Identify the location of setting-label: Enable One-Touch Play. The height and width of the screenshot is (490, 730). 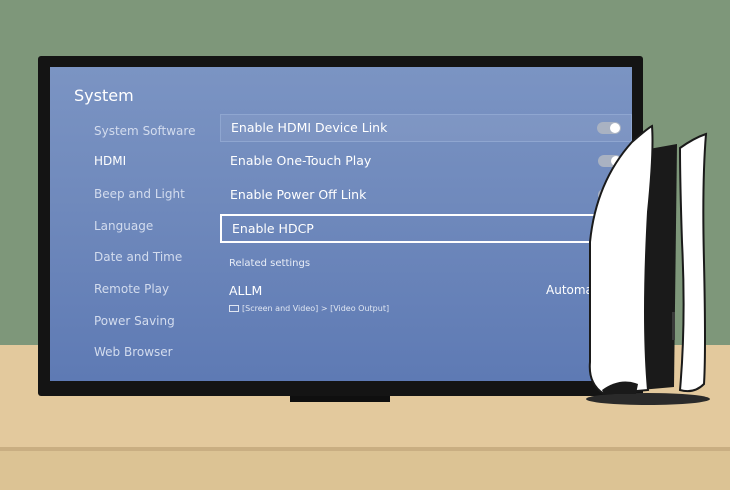
(301, 160).